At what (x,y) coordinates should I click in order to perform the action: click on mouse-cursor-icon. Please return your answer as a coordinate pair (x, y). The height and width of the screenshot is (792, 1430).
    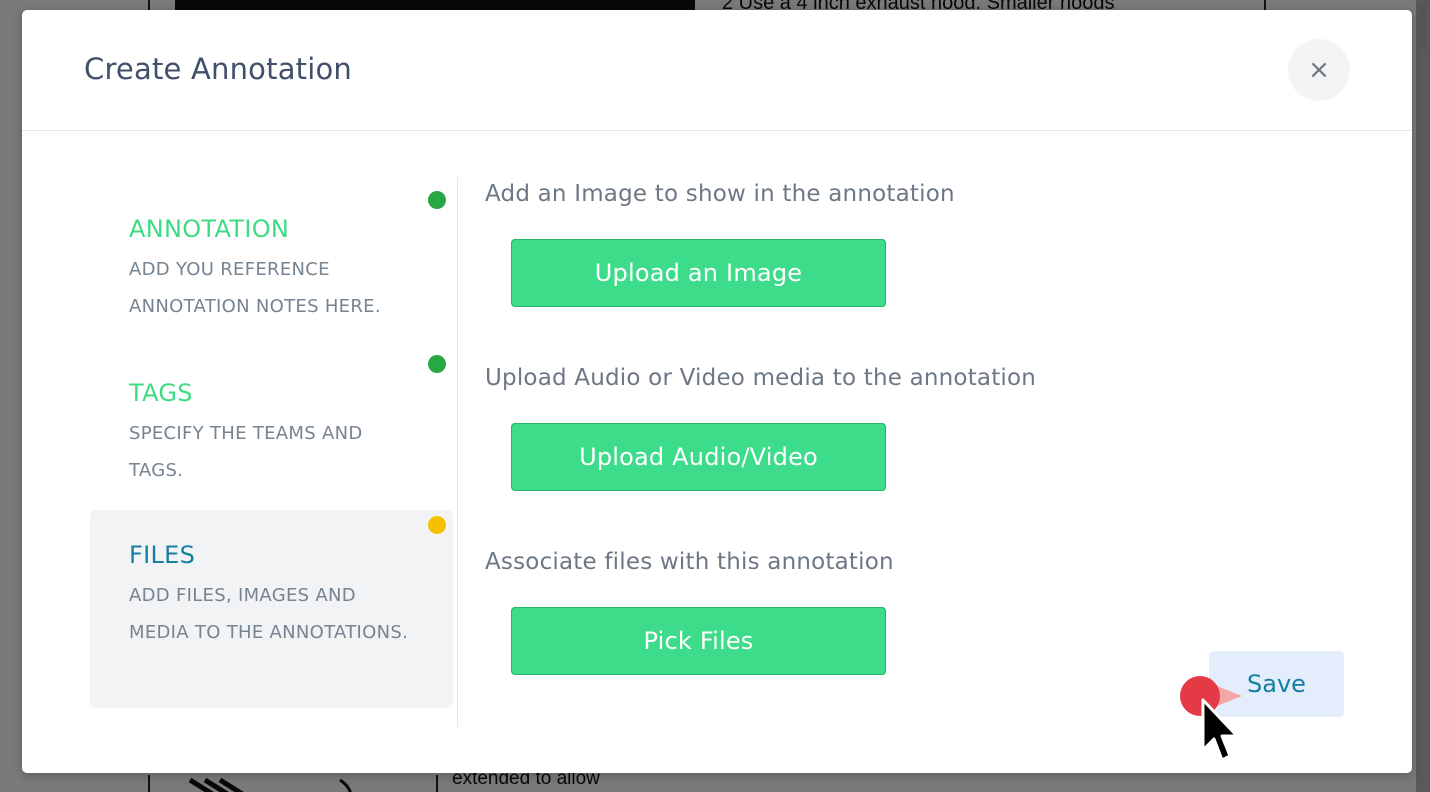
    Looking at the image, I should click on (1220, 730).